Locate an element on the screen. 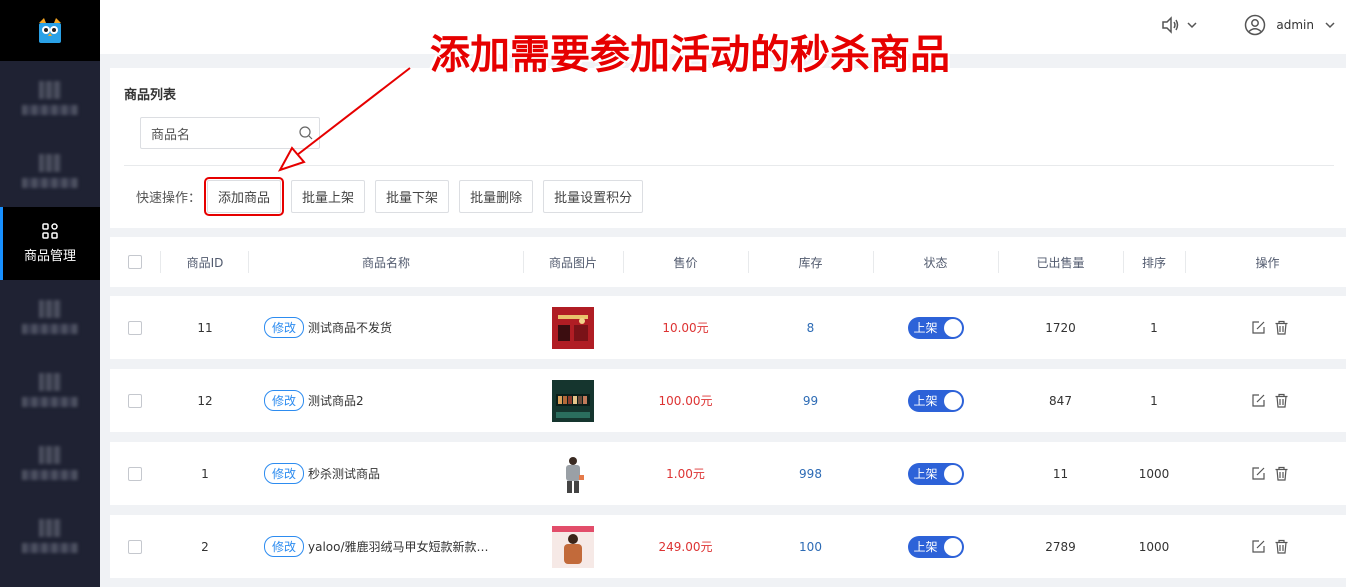 The width and height of the screenshot is (1346, 587). product-name-cell: 修改 测试商品不发货 is located at coordinates (386, 327).